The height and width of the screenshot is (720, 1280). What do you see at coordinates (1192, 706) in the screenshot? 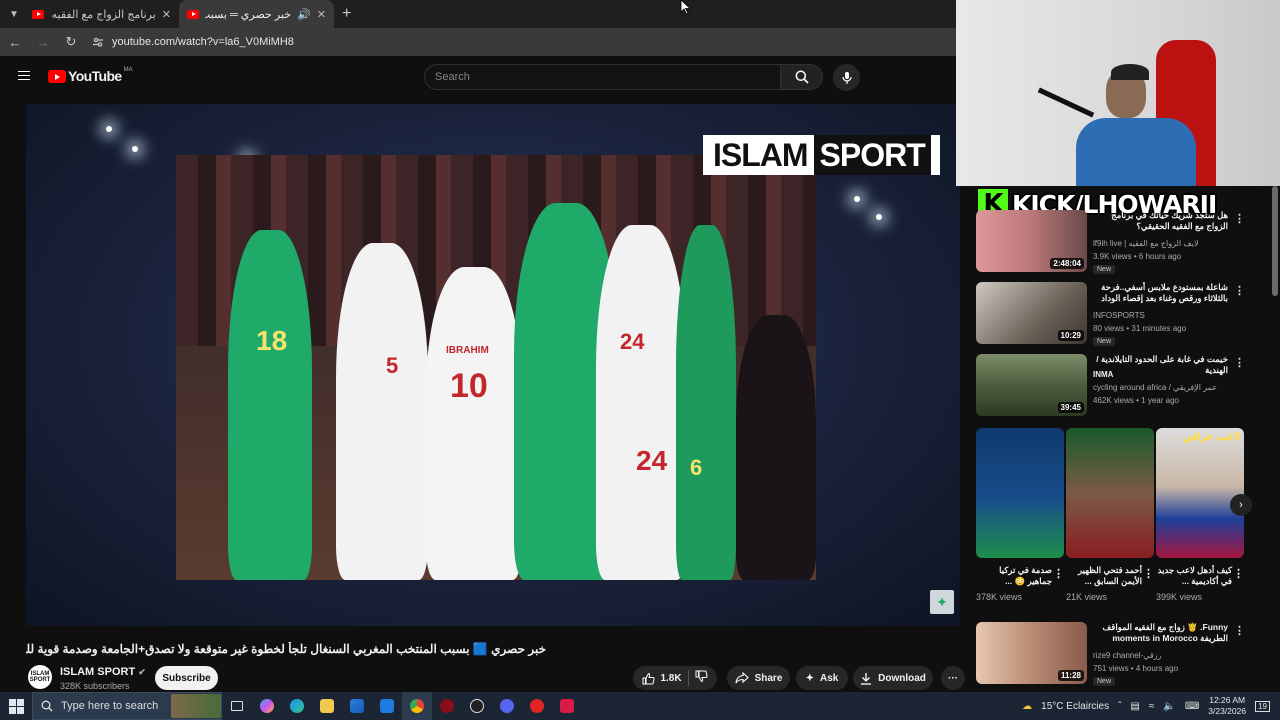
I see `keyboard-icon: ⌨` at bounding box center [1192, 706].